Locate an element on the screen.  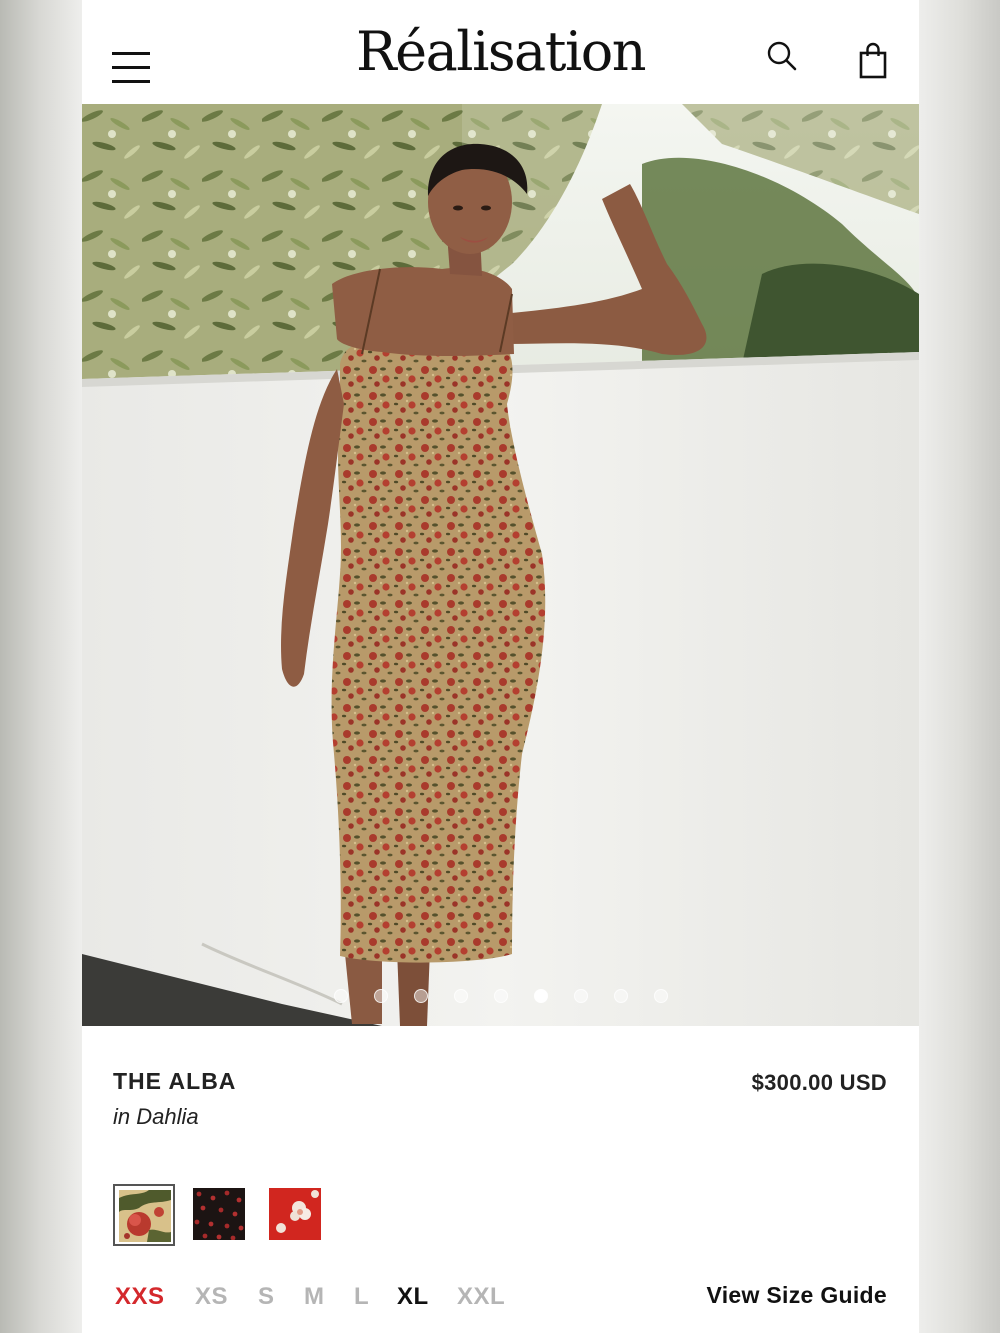
swatch-black-floral is located at coordinates (220, 1215).